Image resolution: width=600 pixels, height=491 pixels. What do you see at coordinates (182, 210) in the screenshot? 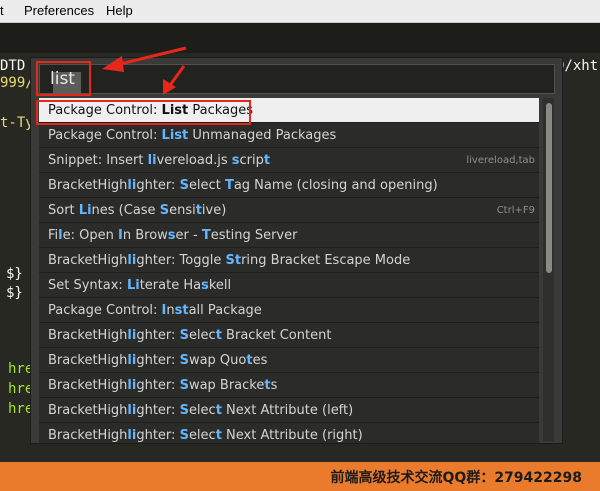
I see `title-text: ensi` at bounding box center [182, 210].